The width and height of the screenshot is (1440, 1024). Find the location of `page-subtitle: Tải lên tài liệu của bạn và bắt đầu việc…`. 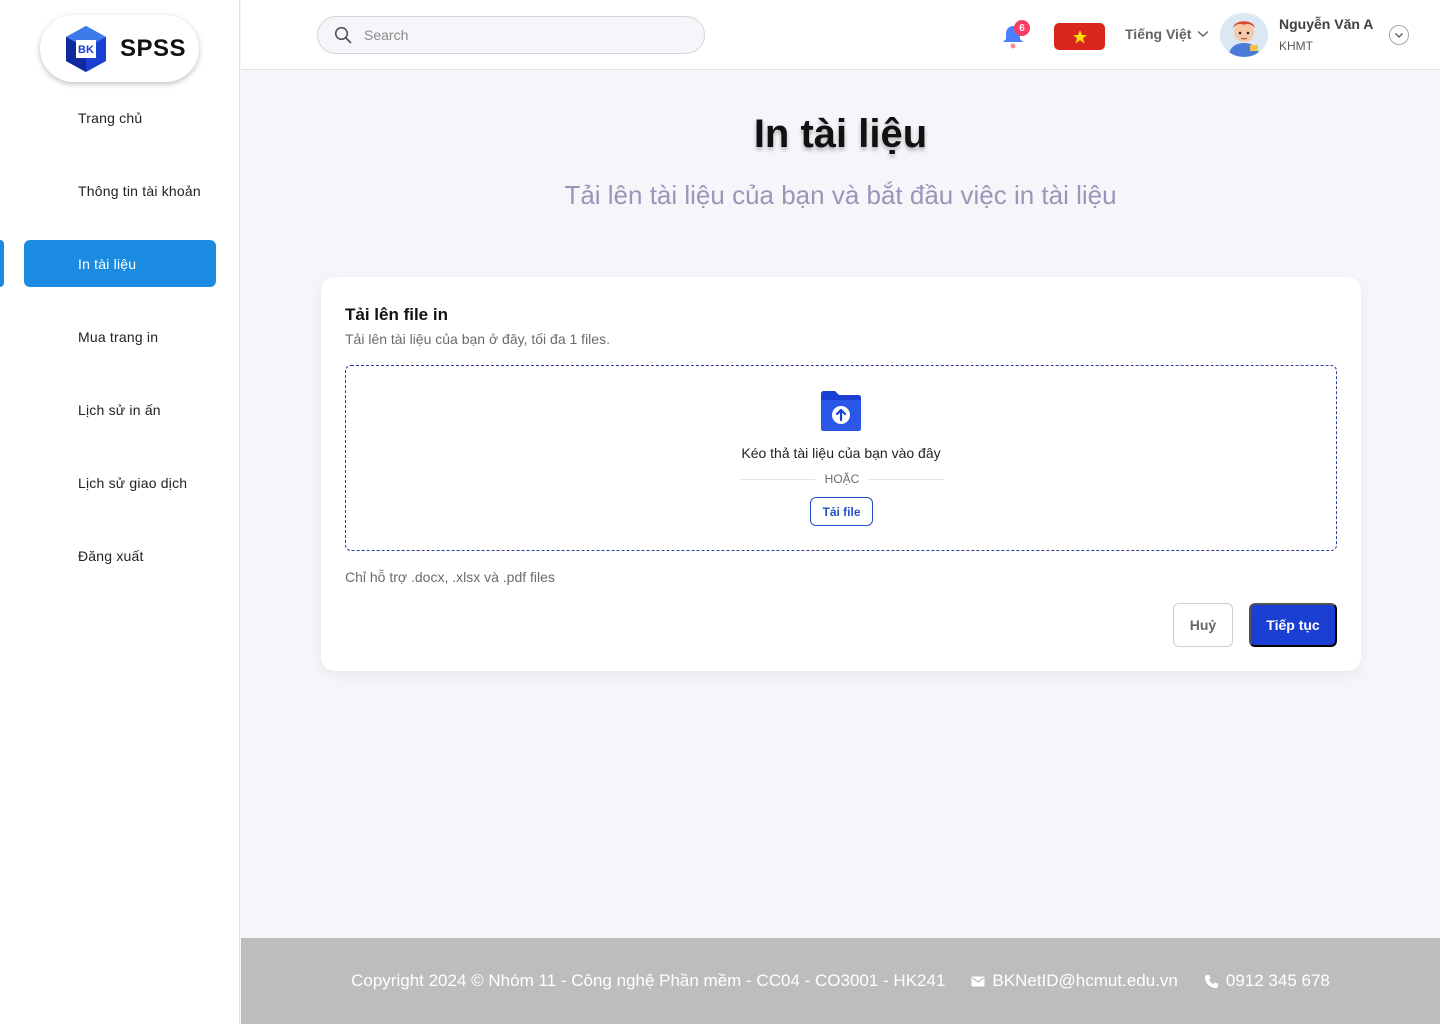

page-subtitle: Tải lên tài liệu của bạn và bắt đầu việc… is located at coordinates (840, 195).